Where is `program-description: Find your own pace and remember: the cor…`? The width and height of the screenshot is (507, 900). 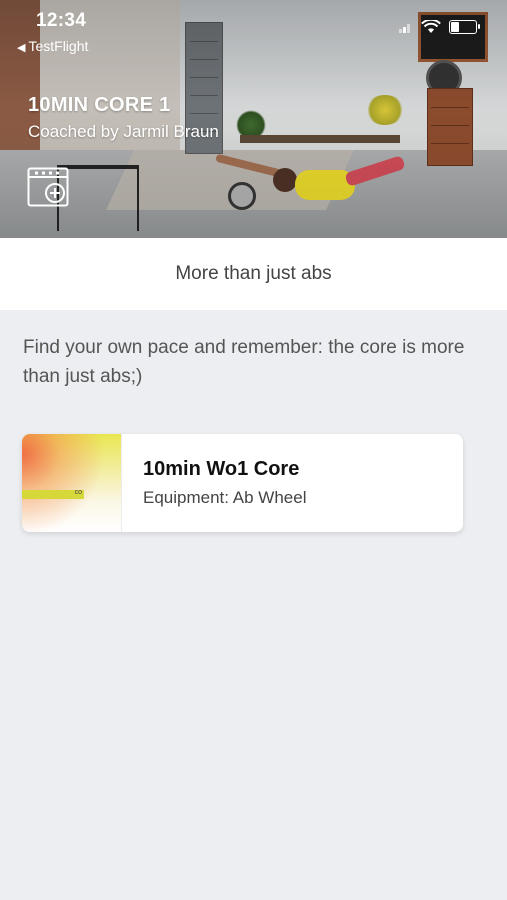
program-description: Find your own pace and remember: the cor… is located at coordinates (244, 362).